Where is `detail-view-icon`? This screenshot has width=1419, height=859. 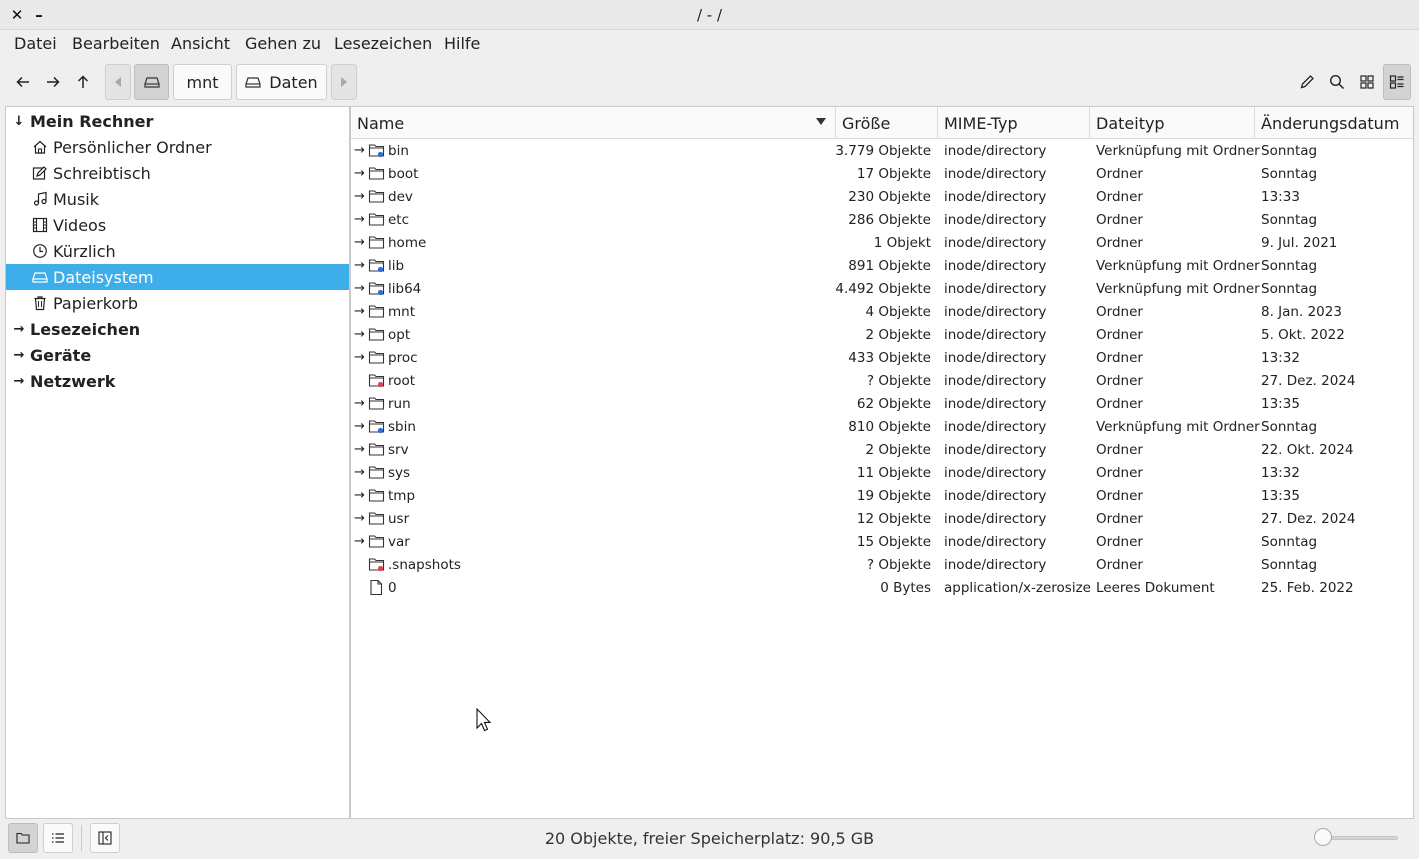 detail-view-icon is located at coordinates (1396, 82).